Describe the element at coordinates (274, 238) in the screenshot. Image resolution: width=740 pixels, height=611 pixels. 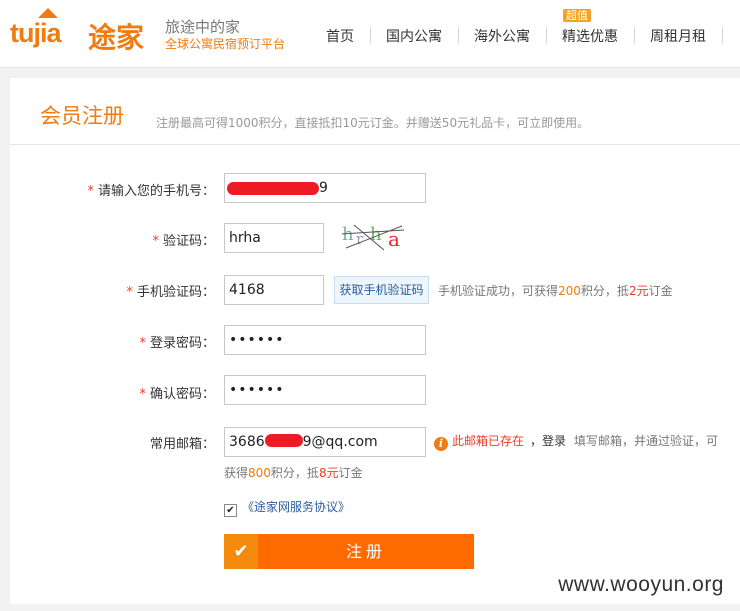
I see `captcha-input` at that location.